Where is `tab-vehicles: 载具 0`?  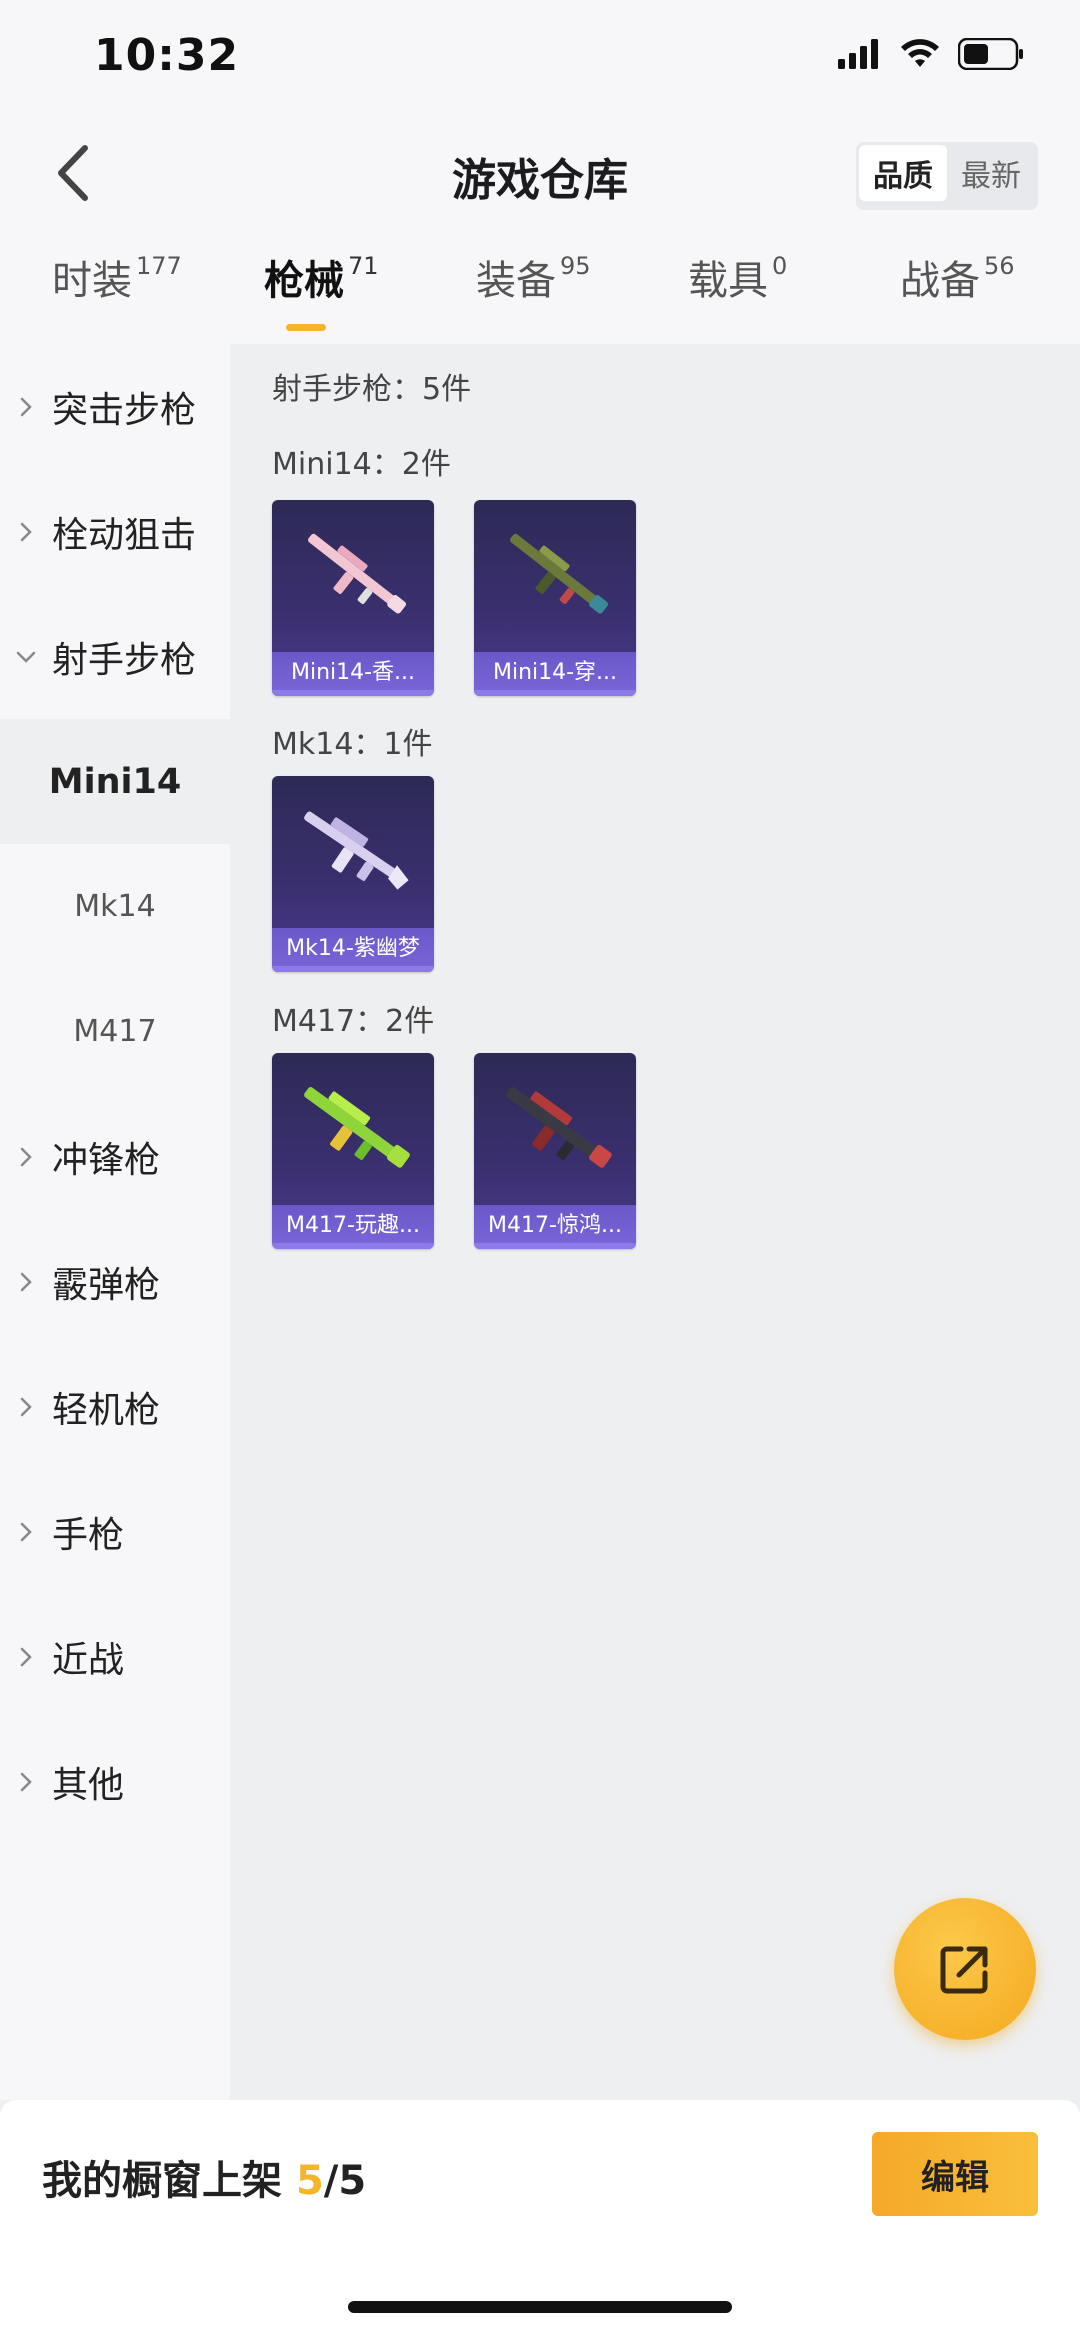
tab-vehicles: 载具 0 is located at coordinates (737, 277).